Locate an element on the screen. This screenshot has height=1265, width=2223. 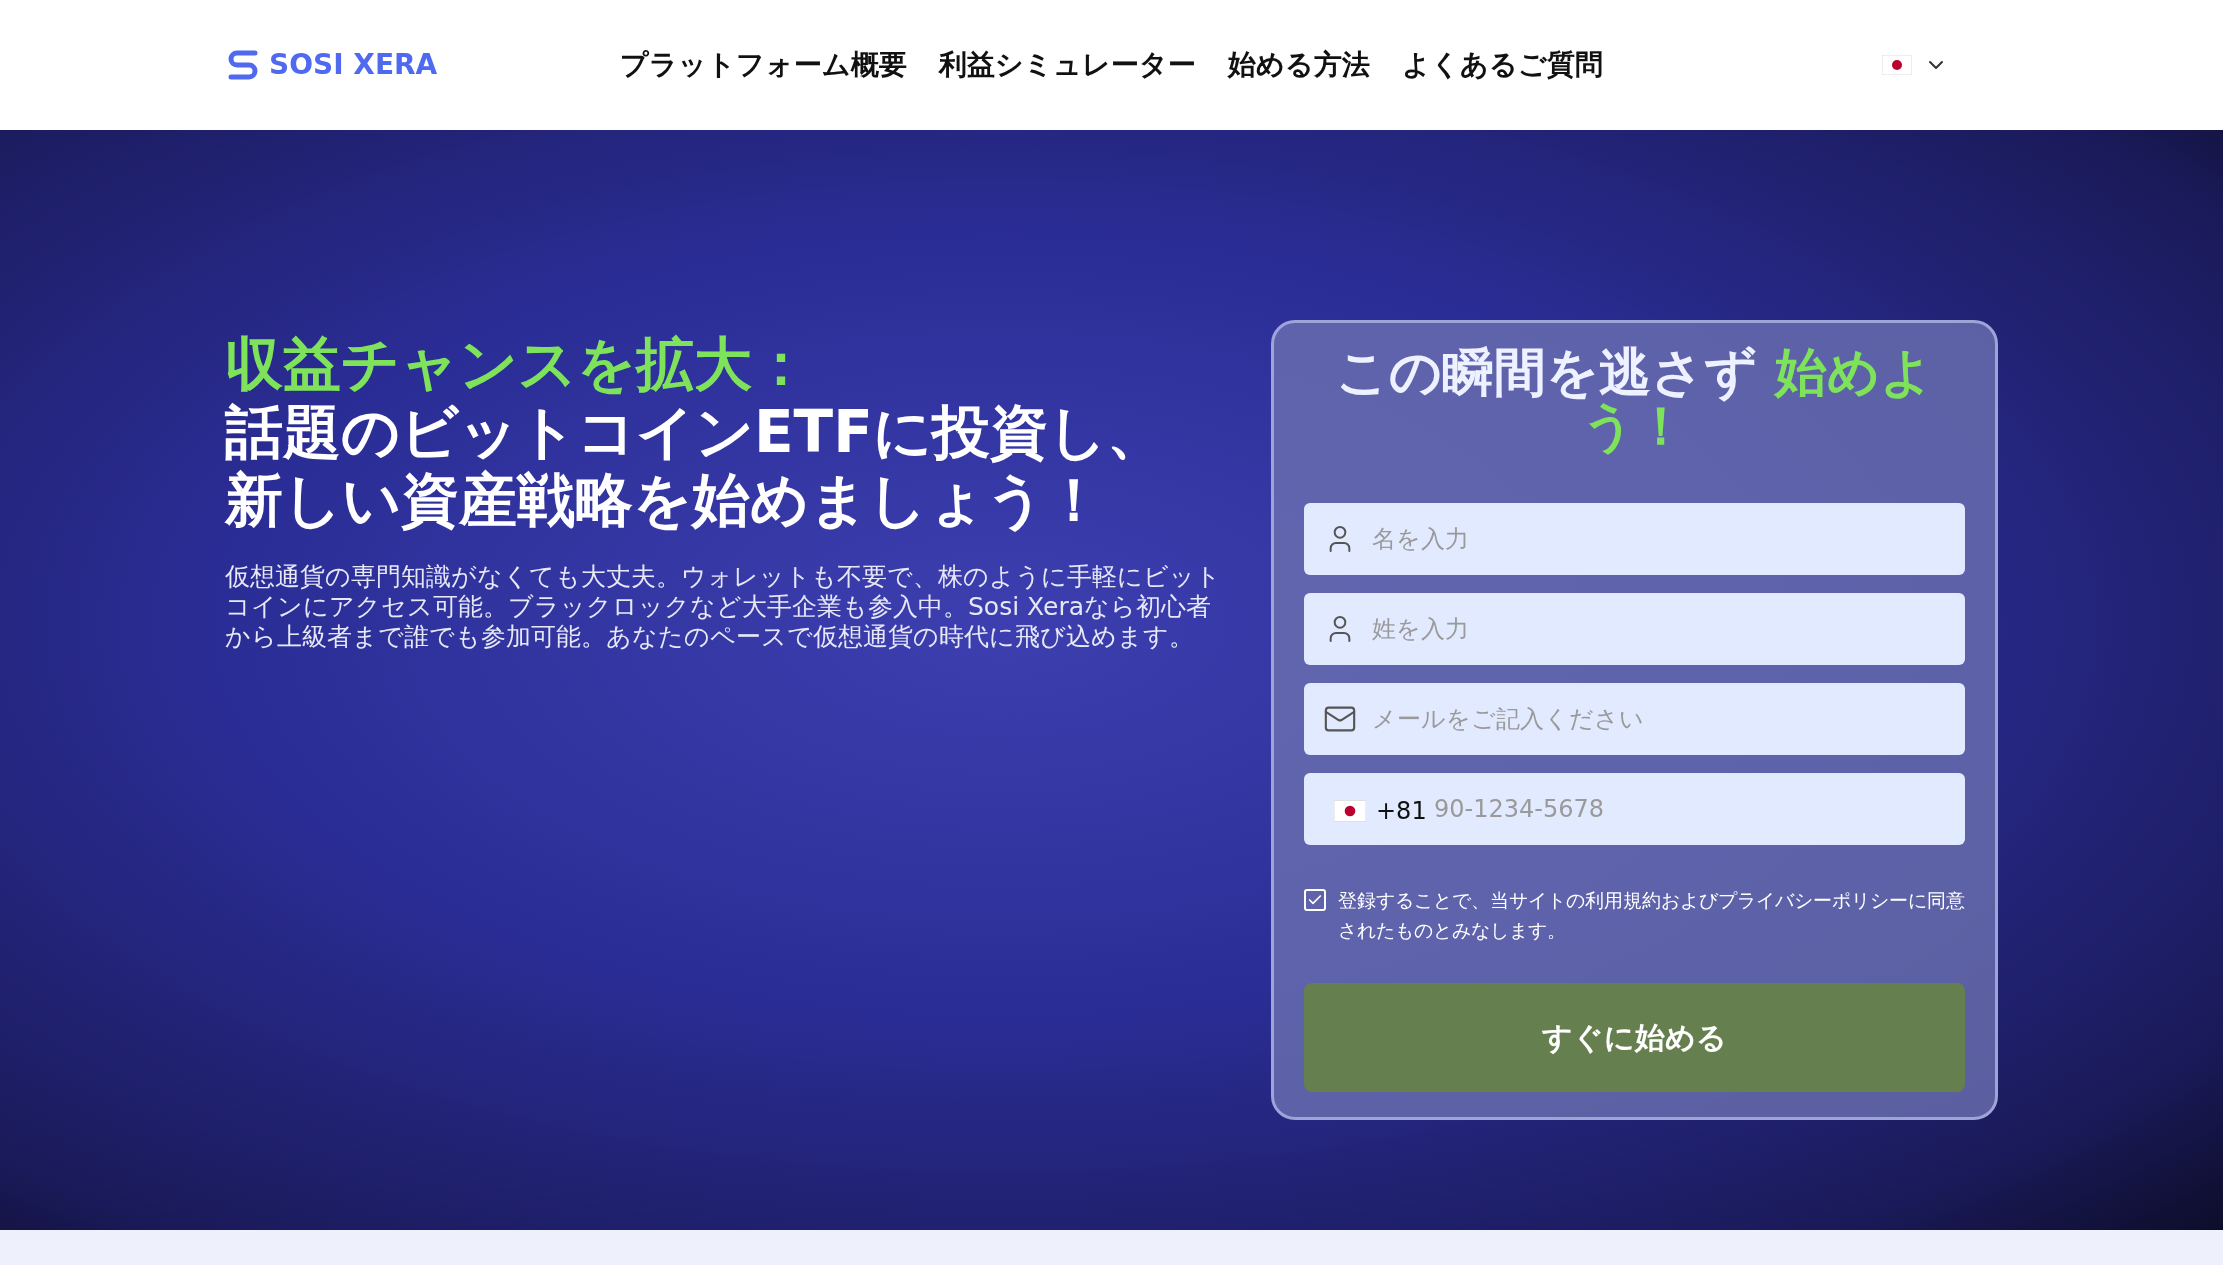
headline-text: 話題のビットコインETFに投資し、 is located at coordinates (695, 432).